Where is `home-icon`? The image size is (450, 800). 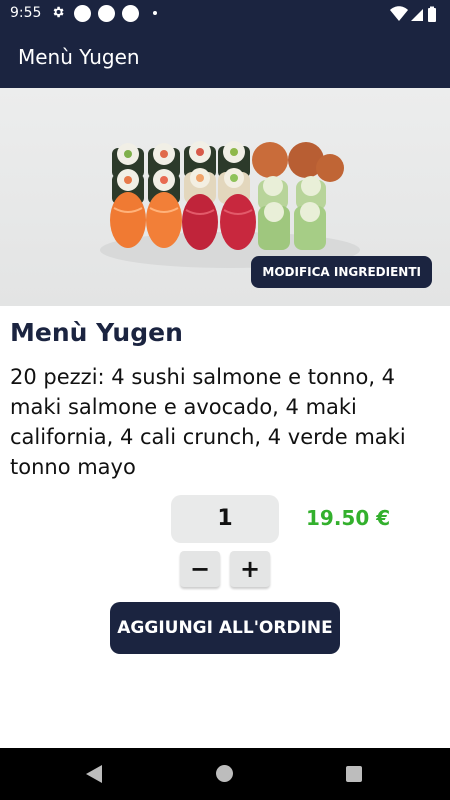
home-icon is located at coordinates (224, 773).